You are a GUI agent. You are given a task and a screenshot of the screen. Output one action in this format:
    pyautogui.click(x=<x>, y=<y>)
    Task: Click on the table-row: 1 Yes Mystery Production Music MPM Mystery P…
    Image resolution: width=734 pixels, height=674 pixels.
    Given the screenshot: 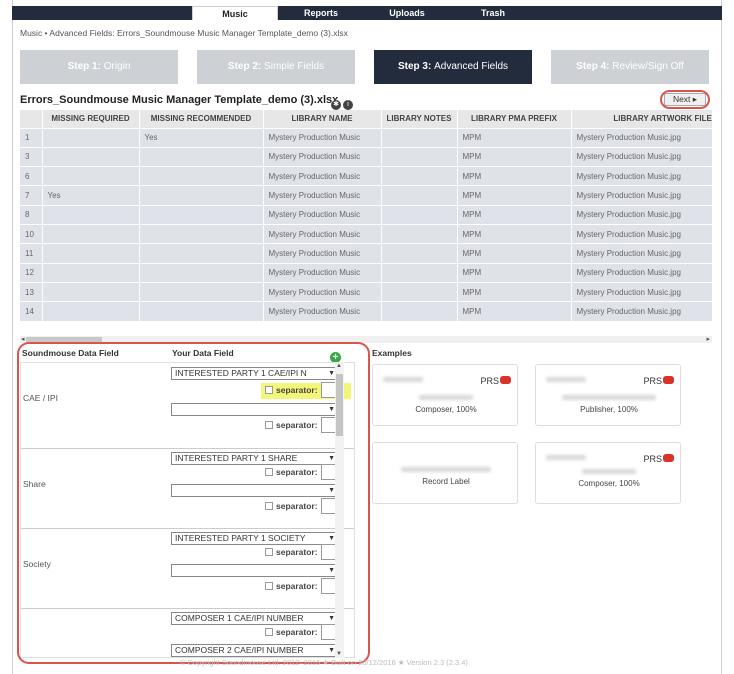 What is the action you would take?
    pyautogui.click(x=366, y=137)
    